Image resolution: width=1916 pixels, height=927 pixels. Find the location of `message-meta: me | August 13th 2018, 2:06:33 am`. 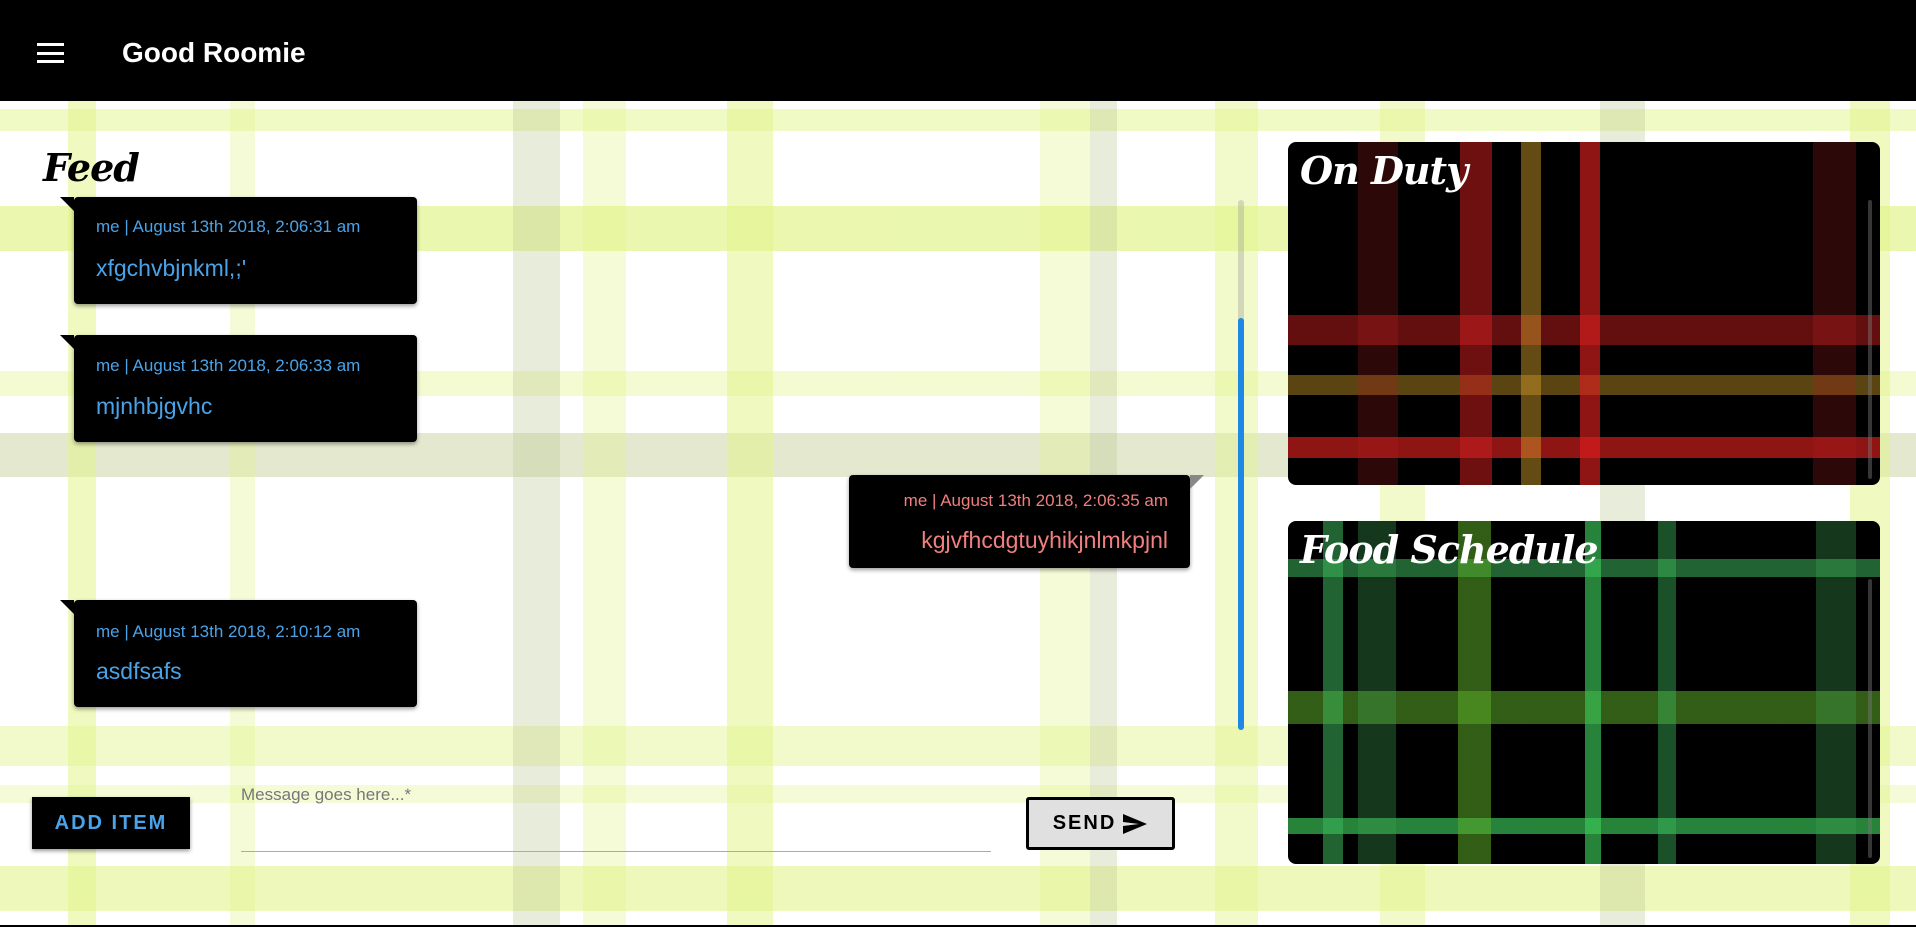

message-meta: me | August 13th 2018, 2:06:33 am is located at coordinates (228, 365).